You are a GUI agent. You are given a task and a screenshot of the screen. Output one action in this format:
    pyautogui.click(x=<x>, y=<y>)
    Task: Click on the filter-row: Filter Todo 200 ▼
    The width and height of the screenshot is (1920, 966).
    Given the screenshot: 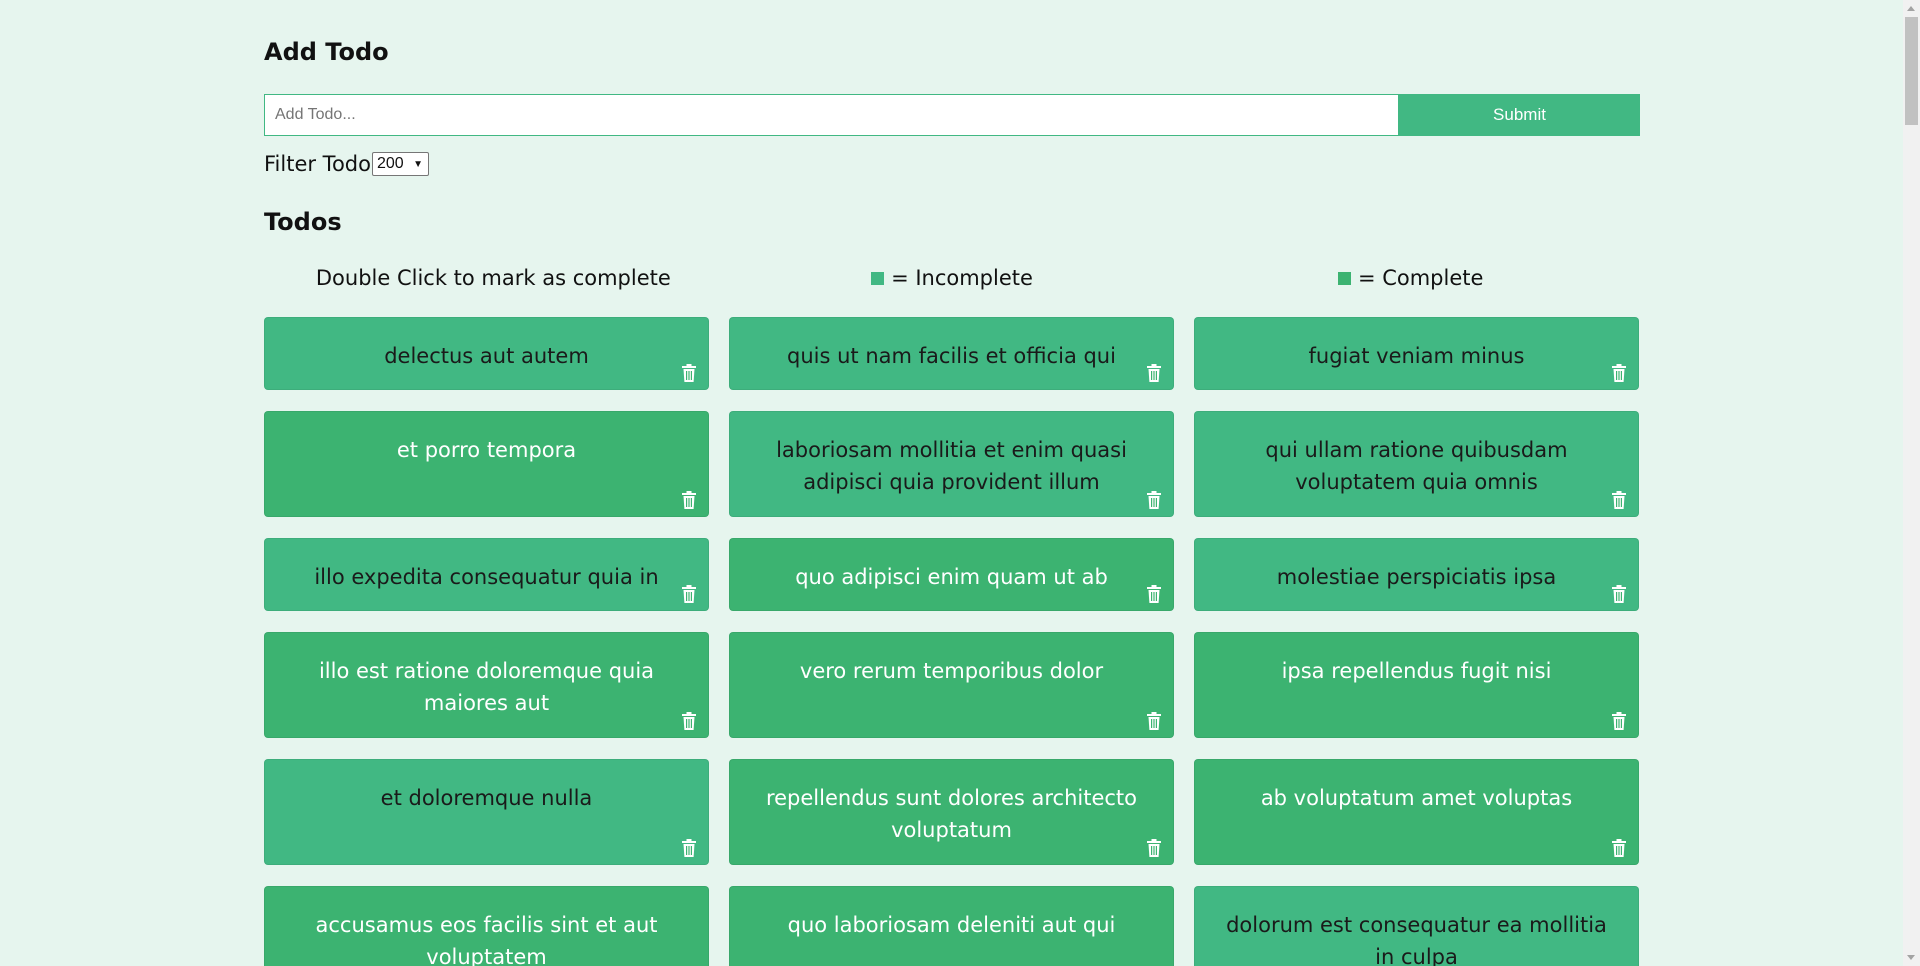 What is the action you would take?
    pyautogui.click(x=346, y=164)
    